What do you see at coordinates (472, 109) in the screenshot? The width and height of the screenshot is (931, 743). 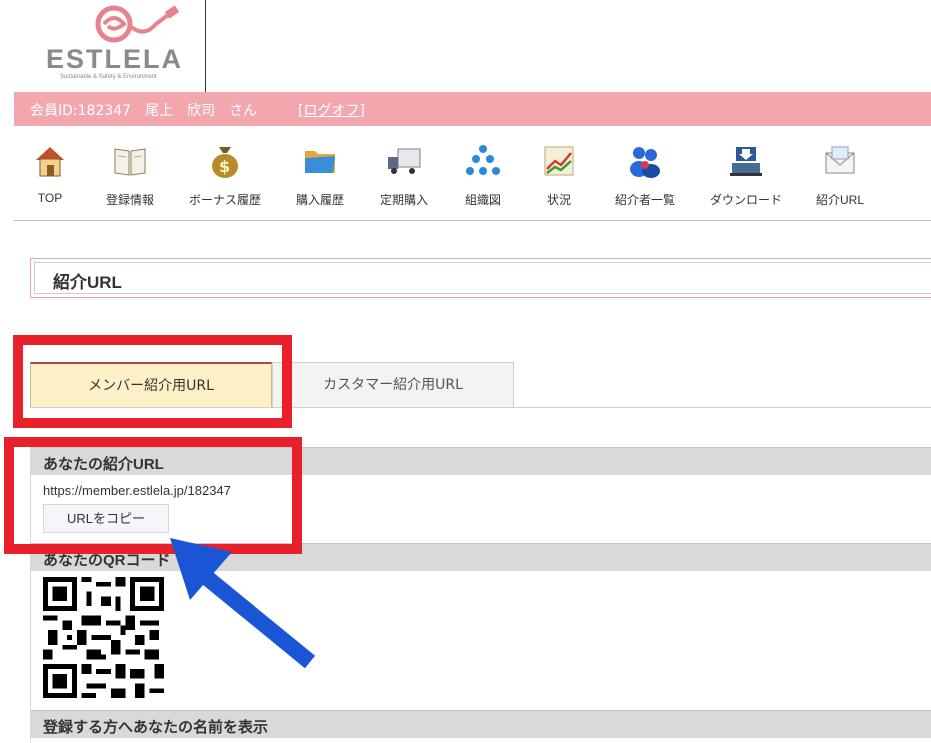 I see `member-bar: 会員ID:182347 尾上 欣司 さん [ログオフ]` at bounding box center [472, 109].